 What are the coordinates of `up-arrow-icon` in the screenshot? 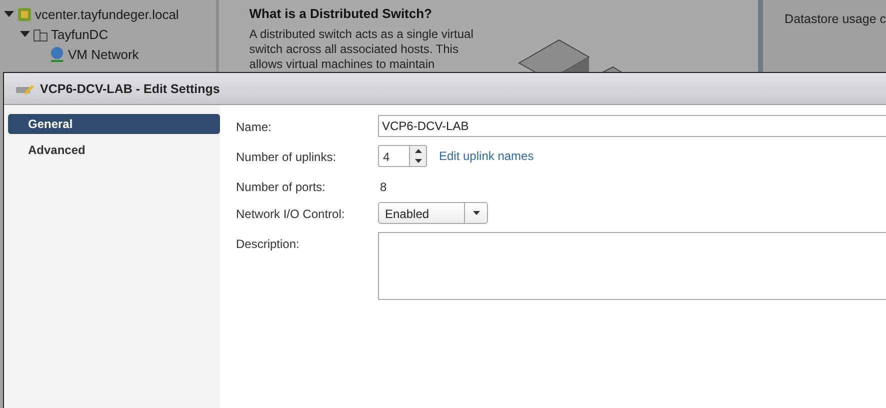 It's located at (418, 151).